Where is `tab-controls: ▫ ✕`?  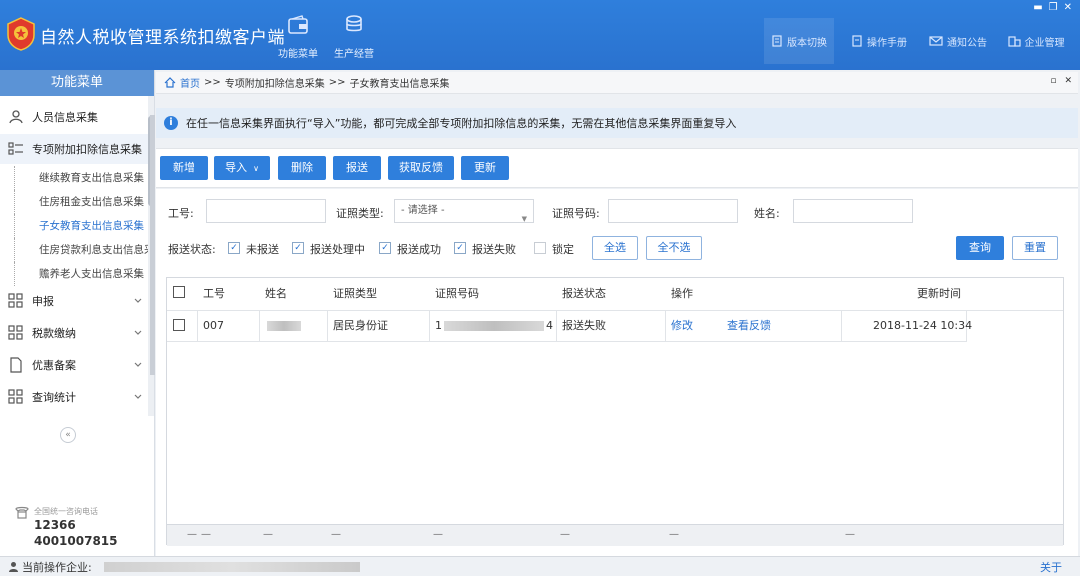
tab-controls: ▫ ✕ is located at coordinates (1061, 81).